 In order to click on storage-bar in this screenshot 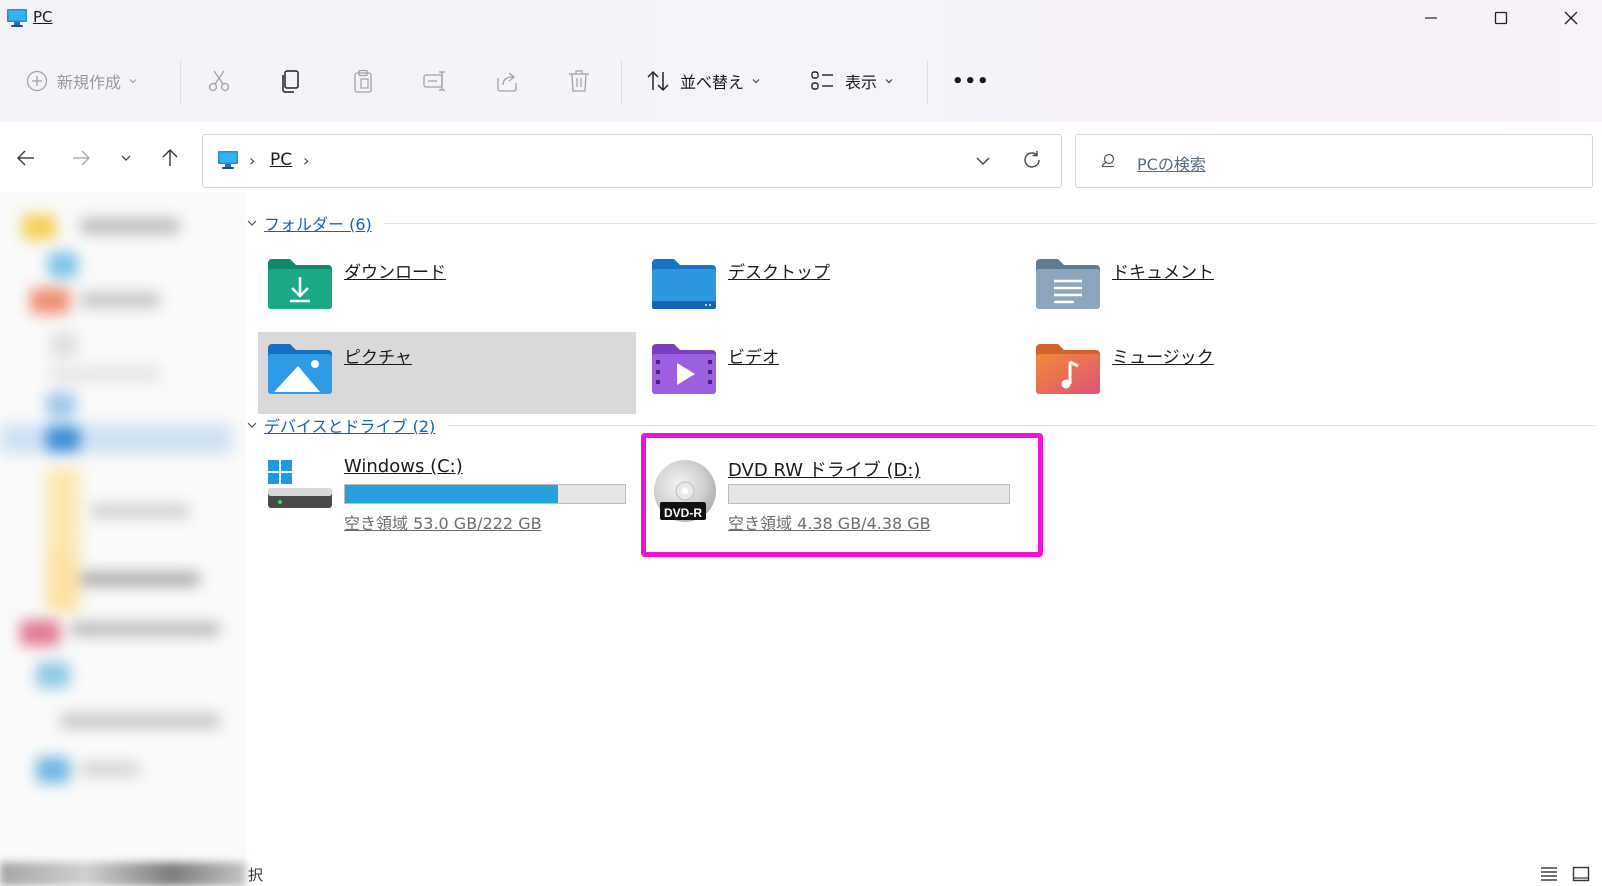, I will do `click(485, 494)`.